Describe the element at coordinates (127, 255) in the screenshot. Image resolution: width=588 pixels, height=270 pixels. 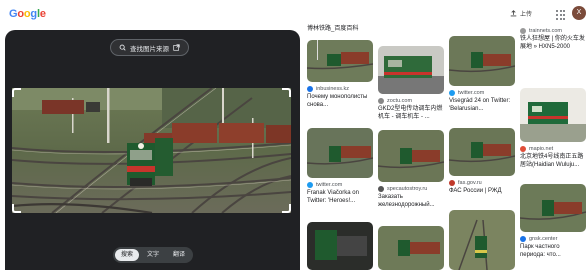
I see `mode-search-tab: 搜索` at that location.